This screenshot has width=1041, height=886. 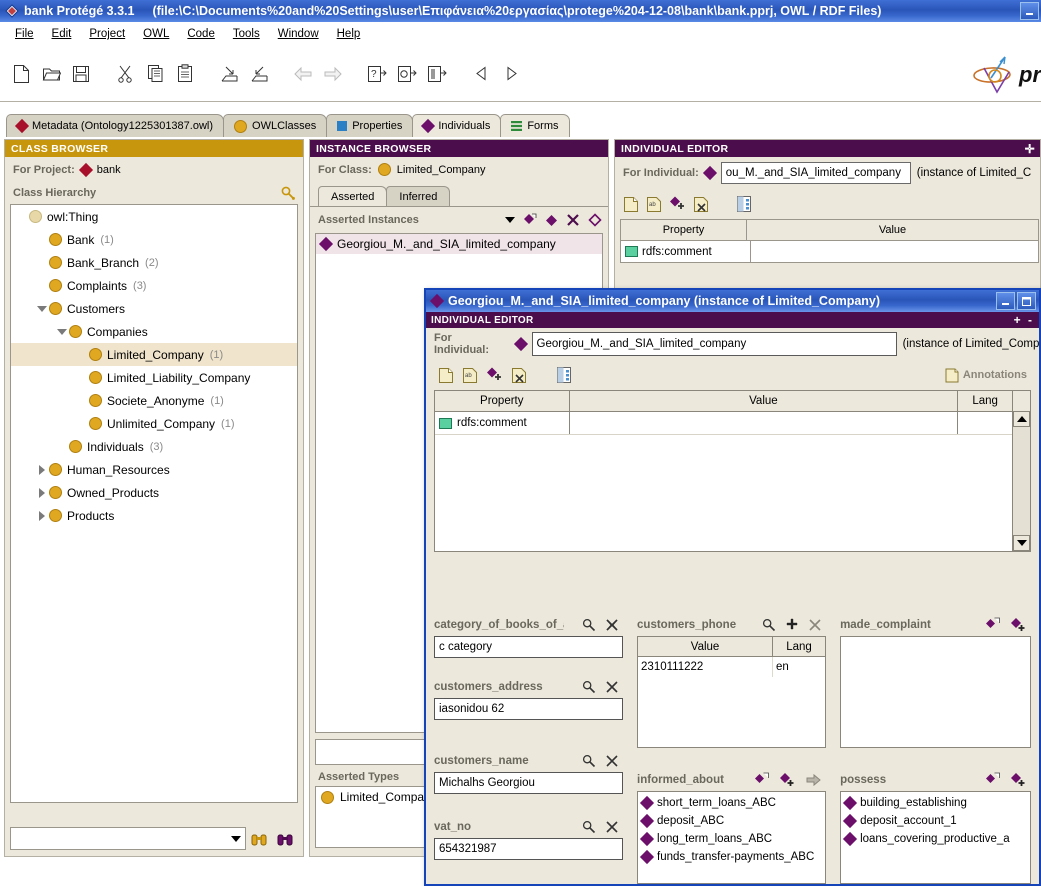 I want to click on instance-icon, so click(x=437, y=74).